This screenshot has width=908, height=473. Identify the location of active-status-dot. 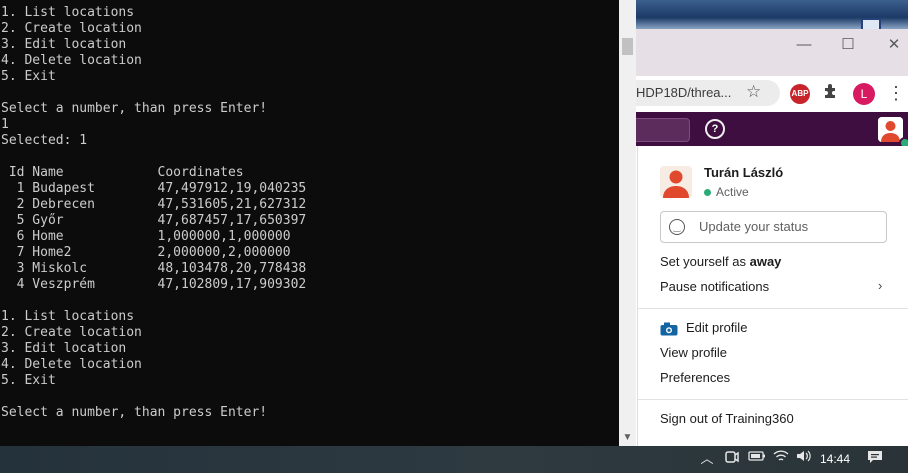
(707, 192).